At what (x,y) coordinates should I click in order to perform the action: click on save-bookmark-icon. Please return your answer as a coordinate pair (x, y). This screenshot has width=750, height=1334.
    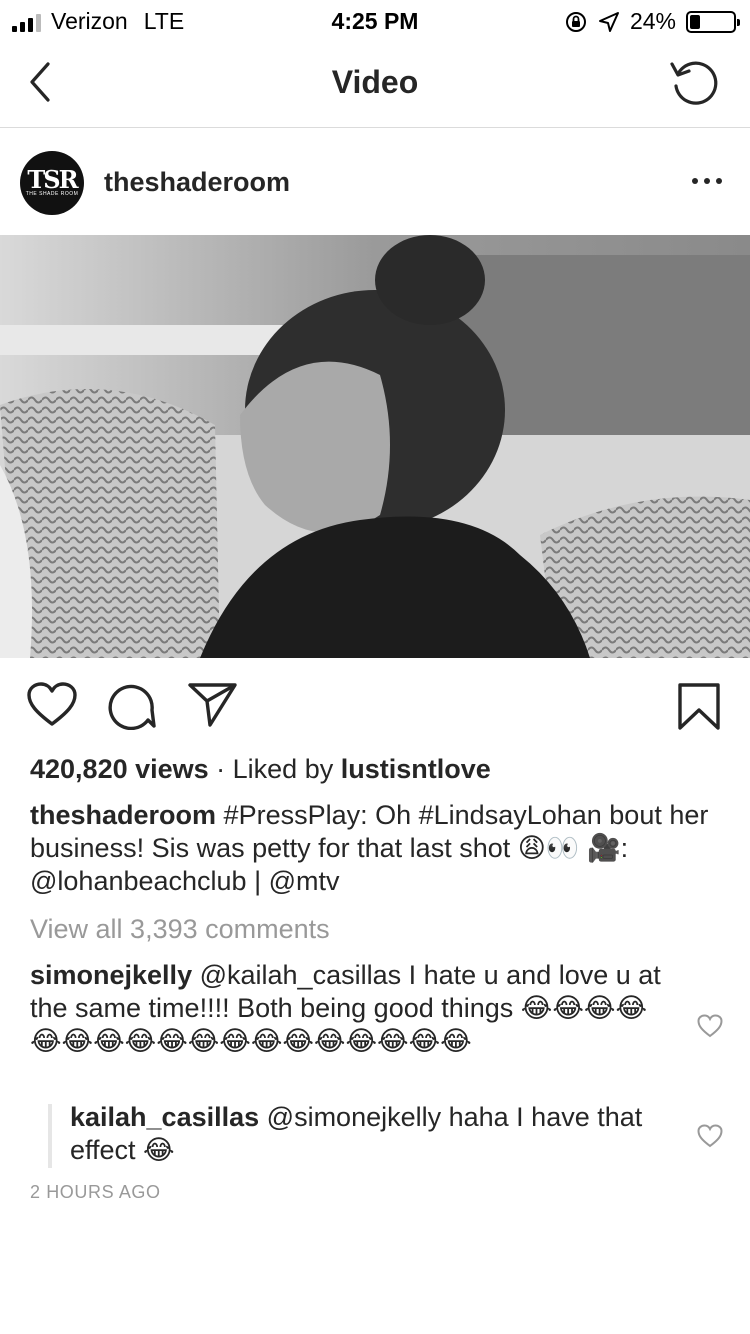
    Looking at the image, I should click on (699, 707).